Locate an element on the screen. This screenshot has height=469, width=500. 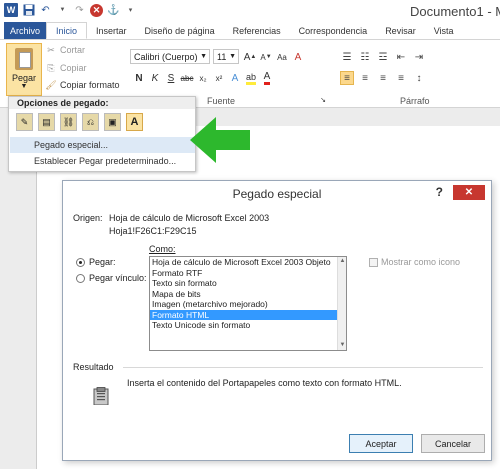
font-color-icon: A is located at coordinates (267, 78).